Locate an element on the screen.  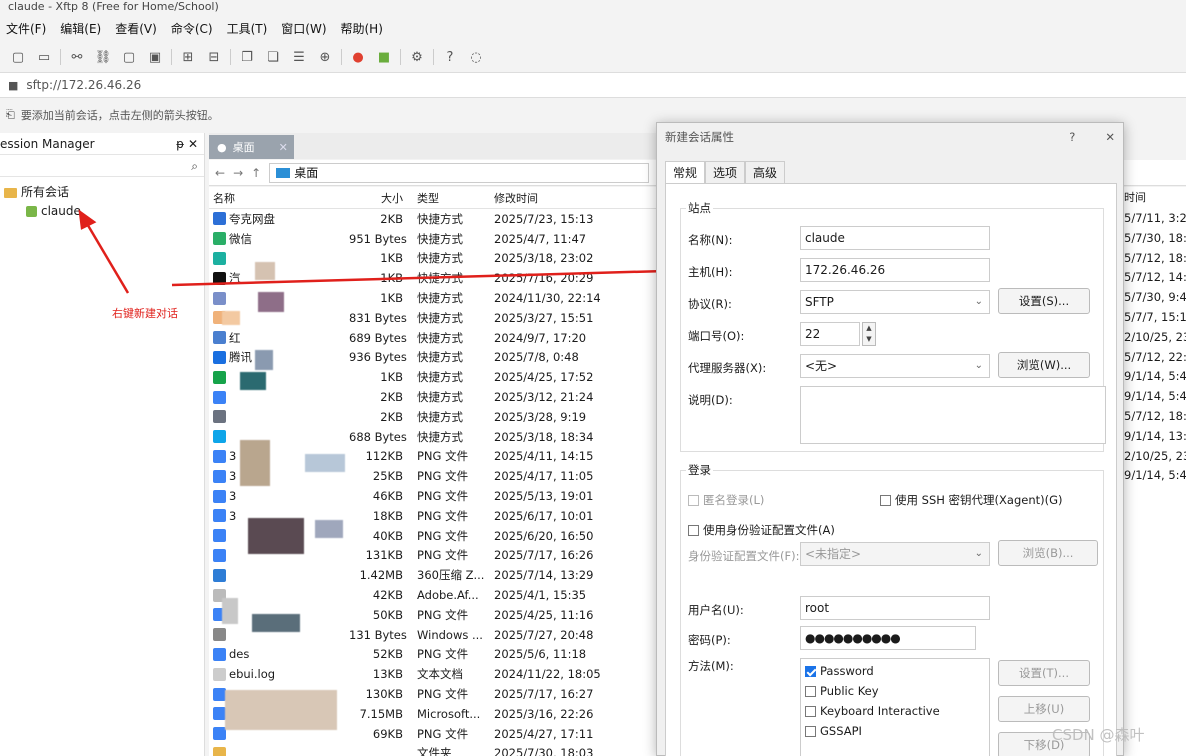
proxy-label: 代理服务器(X): is located at coordinates (727, 368).